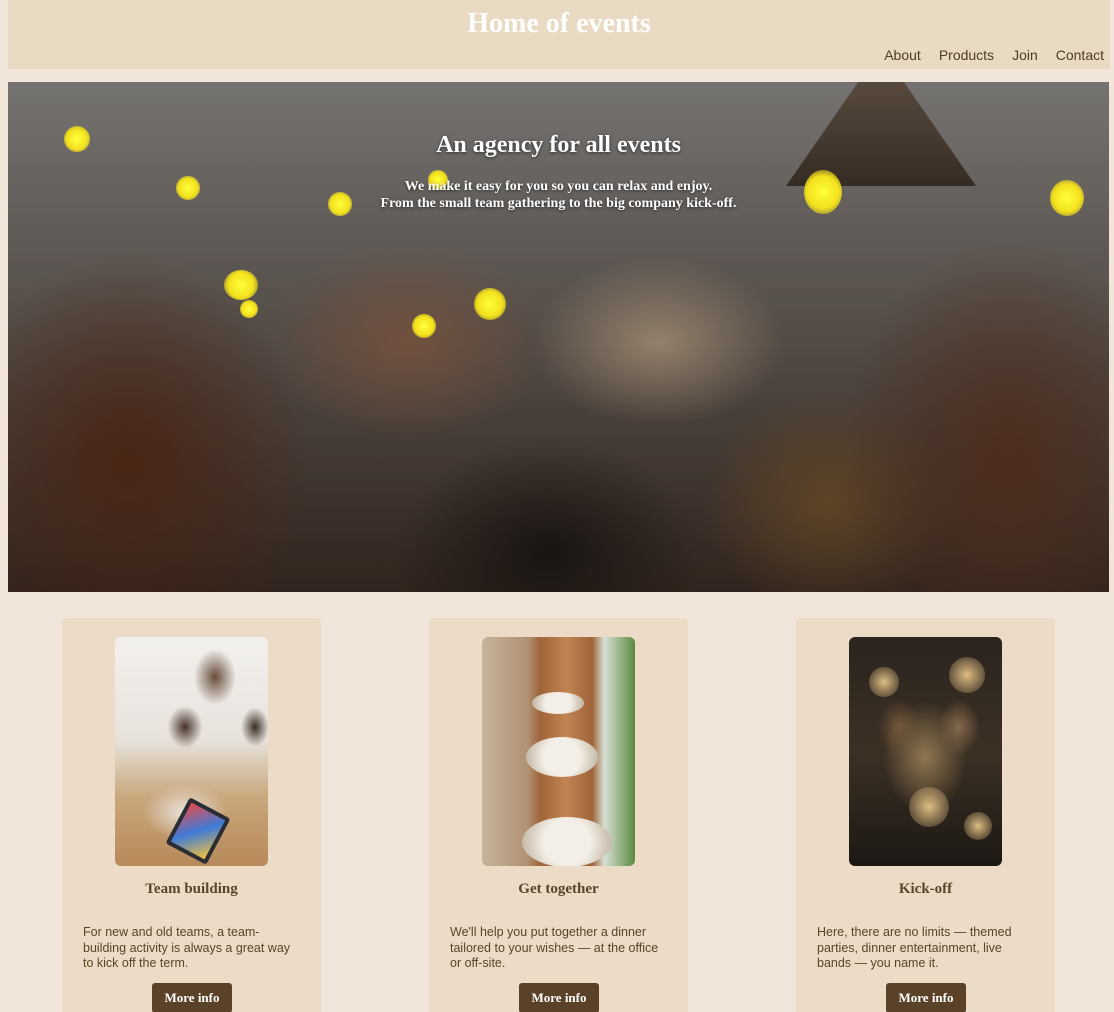 This screenshot has height=1012, width=1114. I want to click on main-nav: About Products Join Contact, so click(985, 55).